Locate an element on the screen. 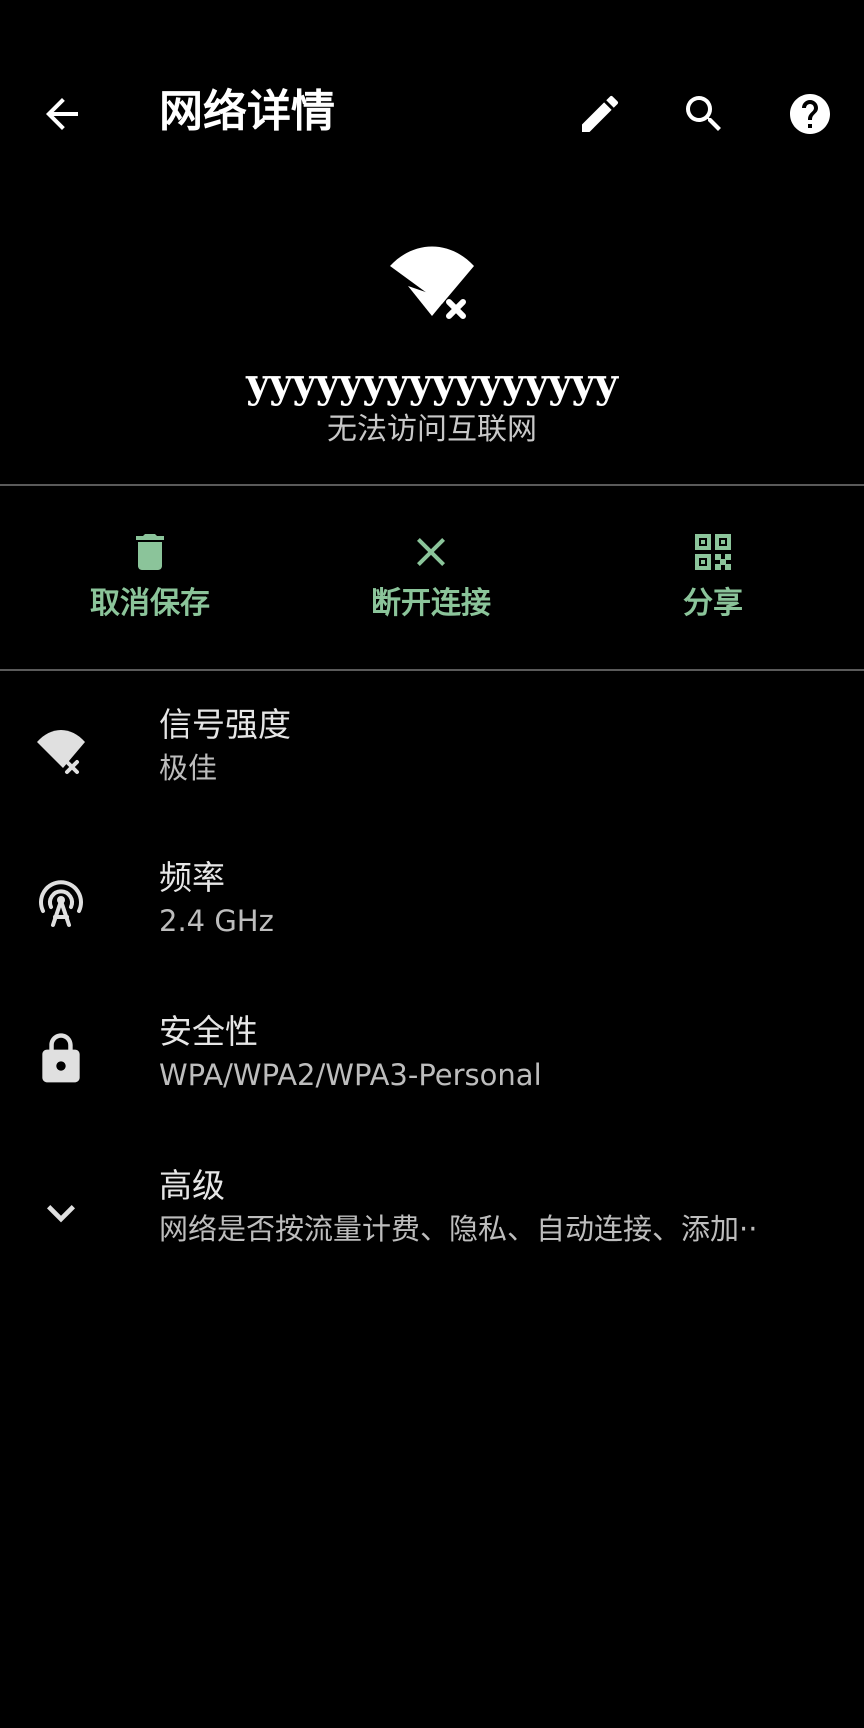  qr-code-icon is located at coordinates (713, 552).